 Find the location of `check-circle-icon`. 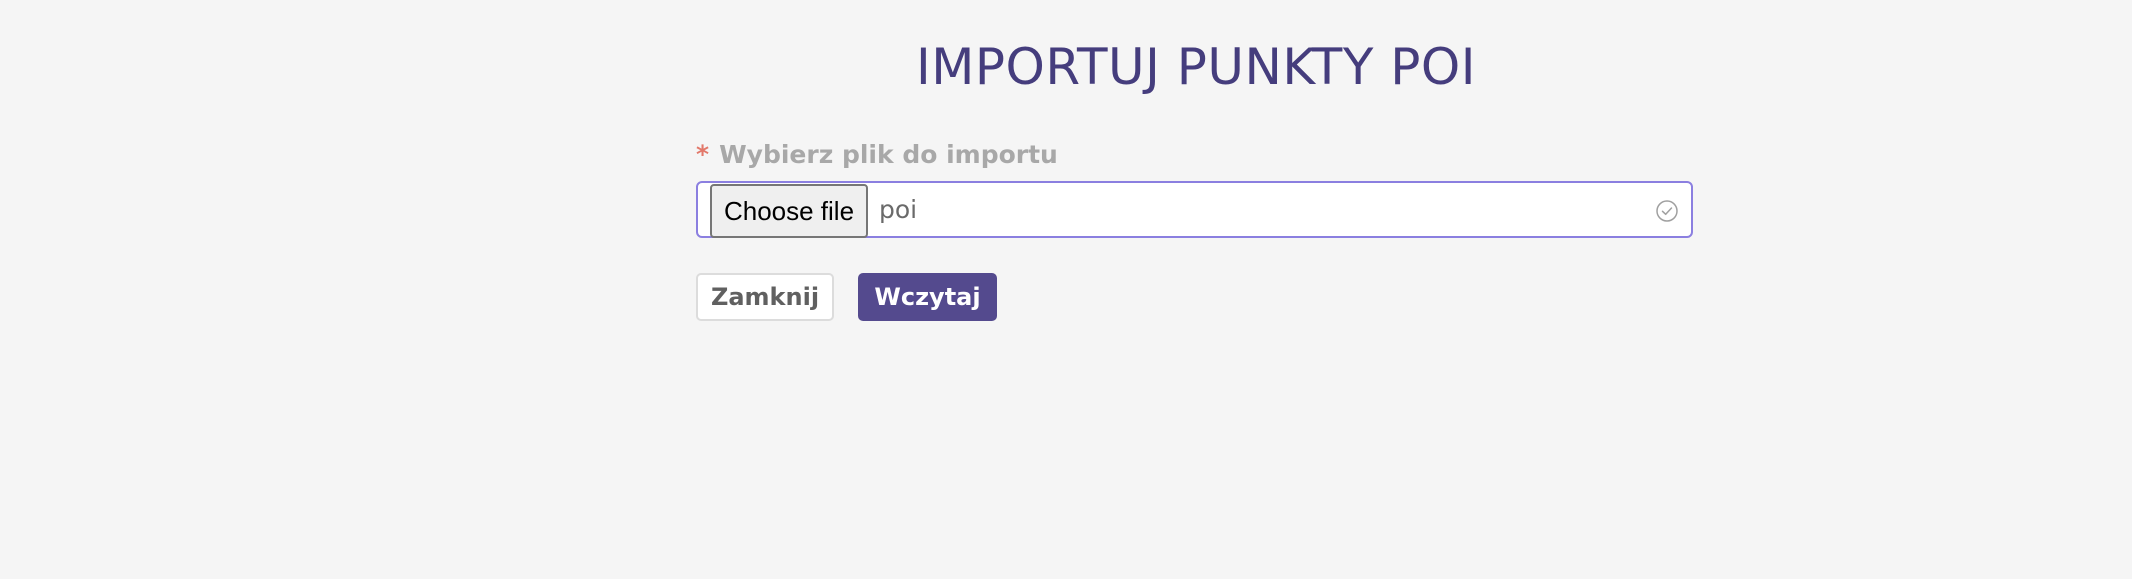

check-circle-icon is located at coordinates (1667, 211).